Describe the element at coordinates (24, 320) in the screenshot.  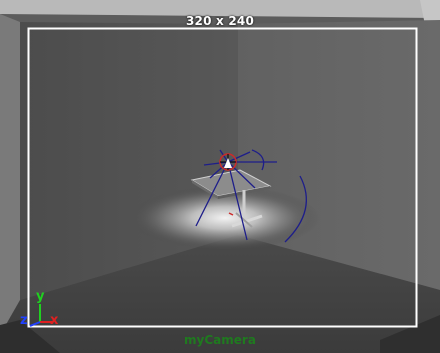
I see `axis-z-label: z` at that location.